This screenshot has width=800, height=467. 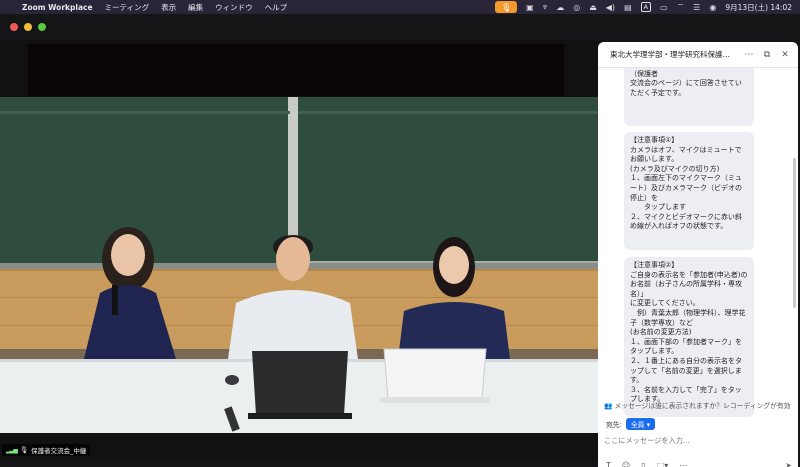 I want to click on emoji-icon: ☺, so click(x=626, y=464).